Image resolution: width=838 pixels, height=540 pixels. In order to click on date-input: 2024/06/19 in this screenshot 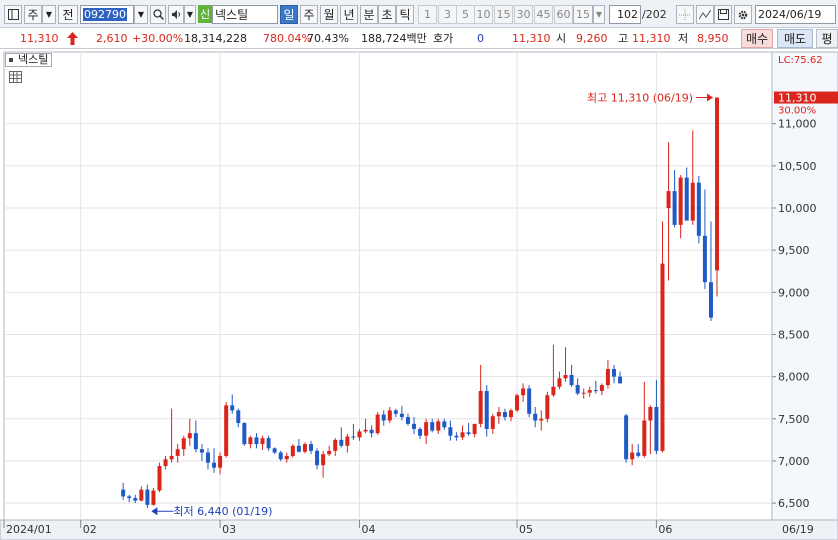, I will do `click(795, 14)`.